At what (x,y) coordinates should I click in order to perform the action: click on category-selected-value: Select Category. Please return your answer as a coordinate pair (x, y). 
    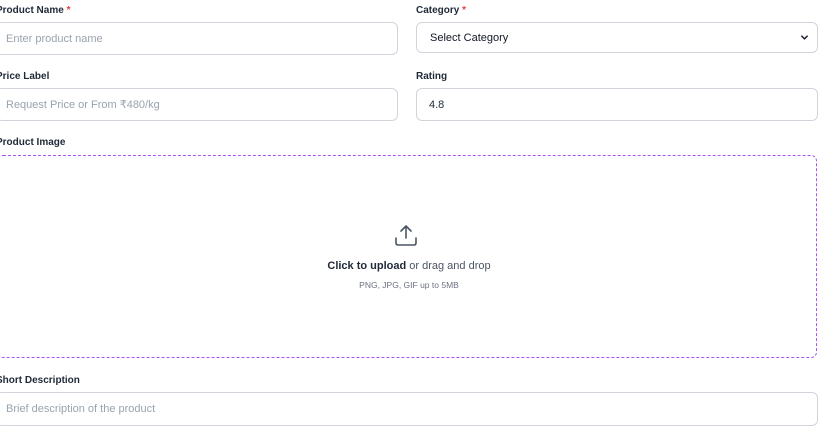
    Looking at the image, I should click on (469, 37).